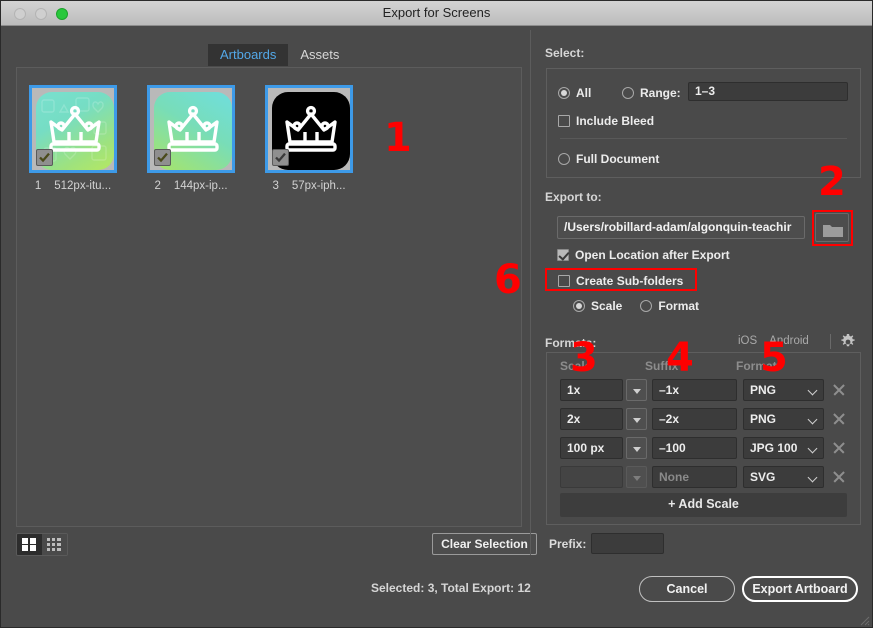 This screenshot has height=628, width=873. What do you see at coordinates (763, 390) in the screenshot?
I see `format-select-value: PNG` at bounding box center [763, 390].